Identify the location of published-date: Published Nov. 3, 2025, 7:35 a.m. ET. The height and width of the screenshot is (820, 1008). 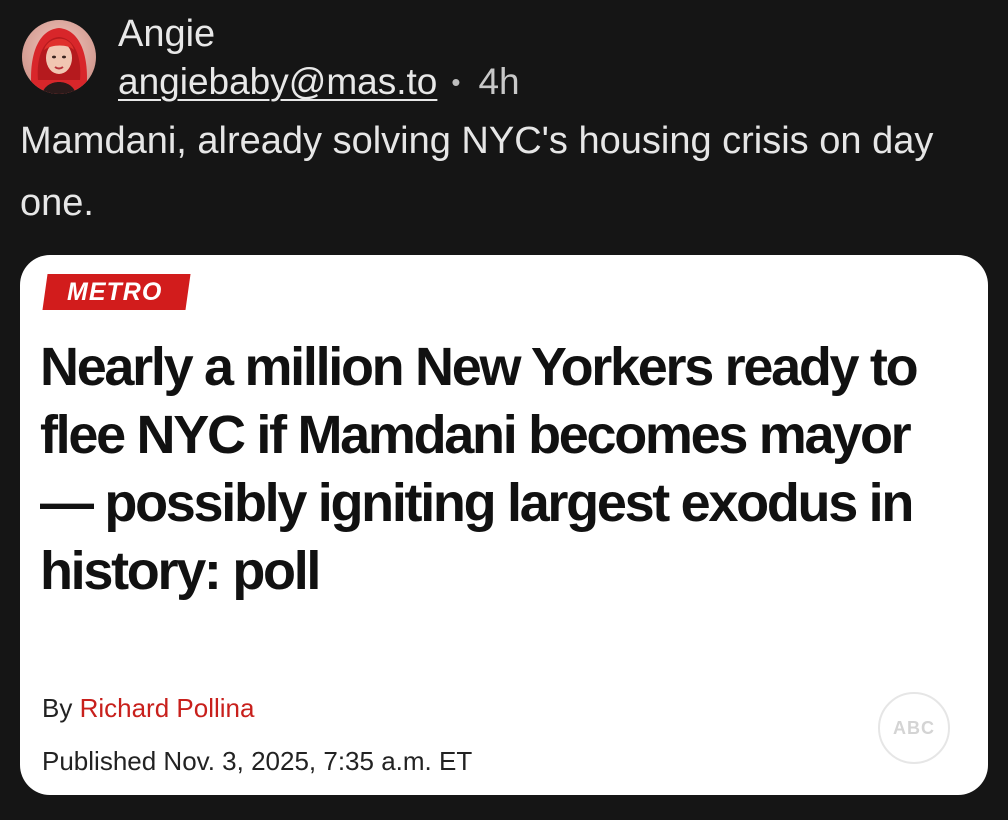
(257, 761).